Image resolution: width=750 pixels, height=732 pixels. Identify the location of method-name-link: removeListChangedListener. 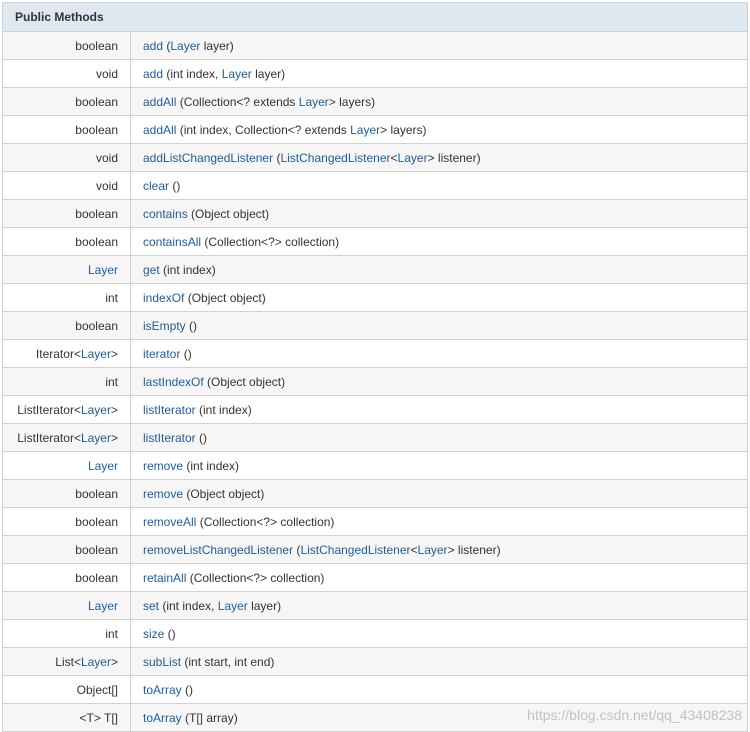
(218, 550).